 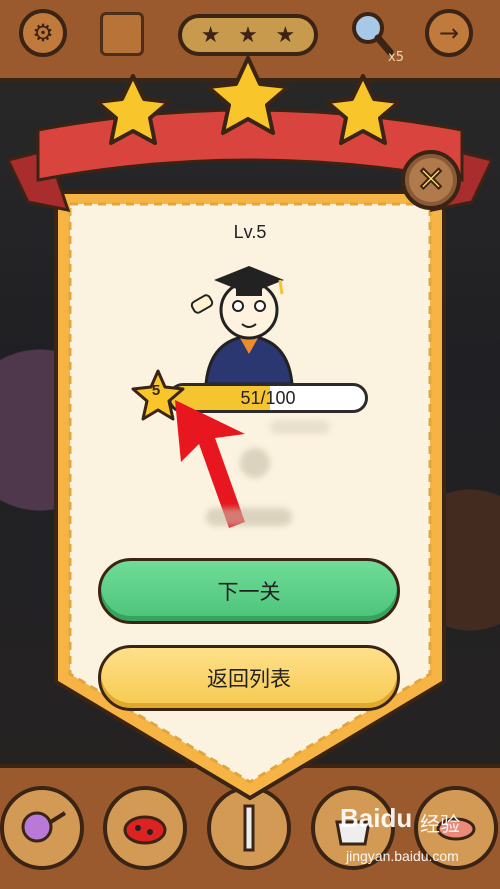 What do you see at coordinates (440, 824) in the screenshot?
I see `watermark-label: 经验` at bounding box center [440, 824].